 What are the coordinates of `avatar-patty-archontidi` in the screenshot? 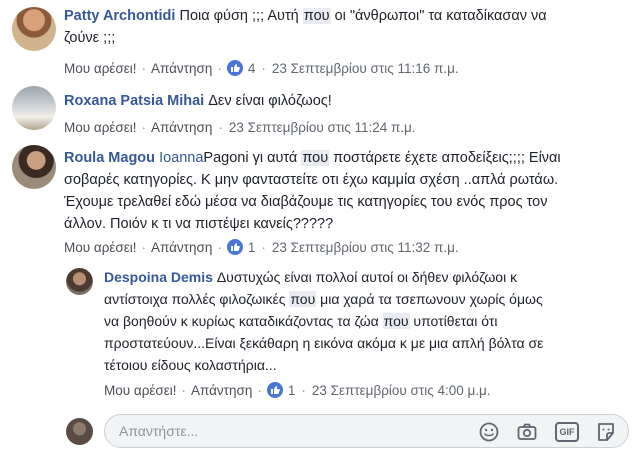 It's located at (34, 29).